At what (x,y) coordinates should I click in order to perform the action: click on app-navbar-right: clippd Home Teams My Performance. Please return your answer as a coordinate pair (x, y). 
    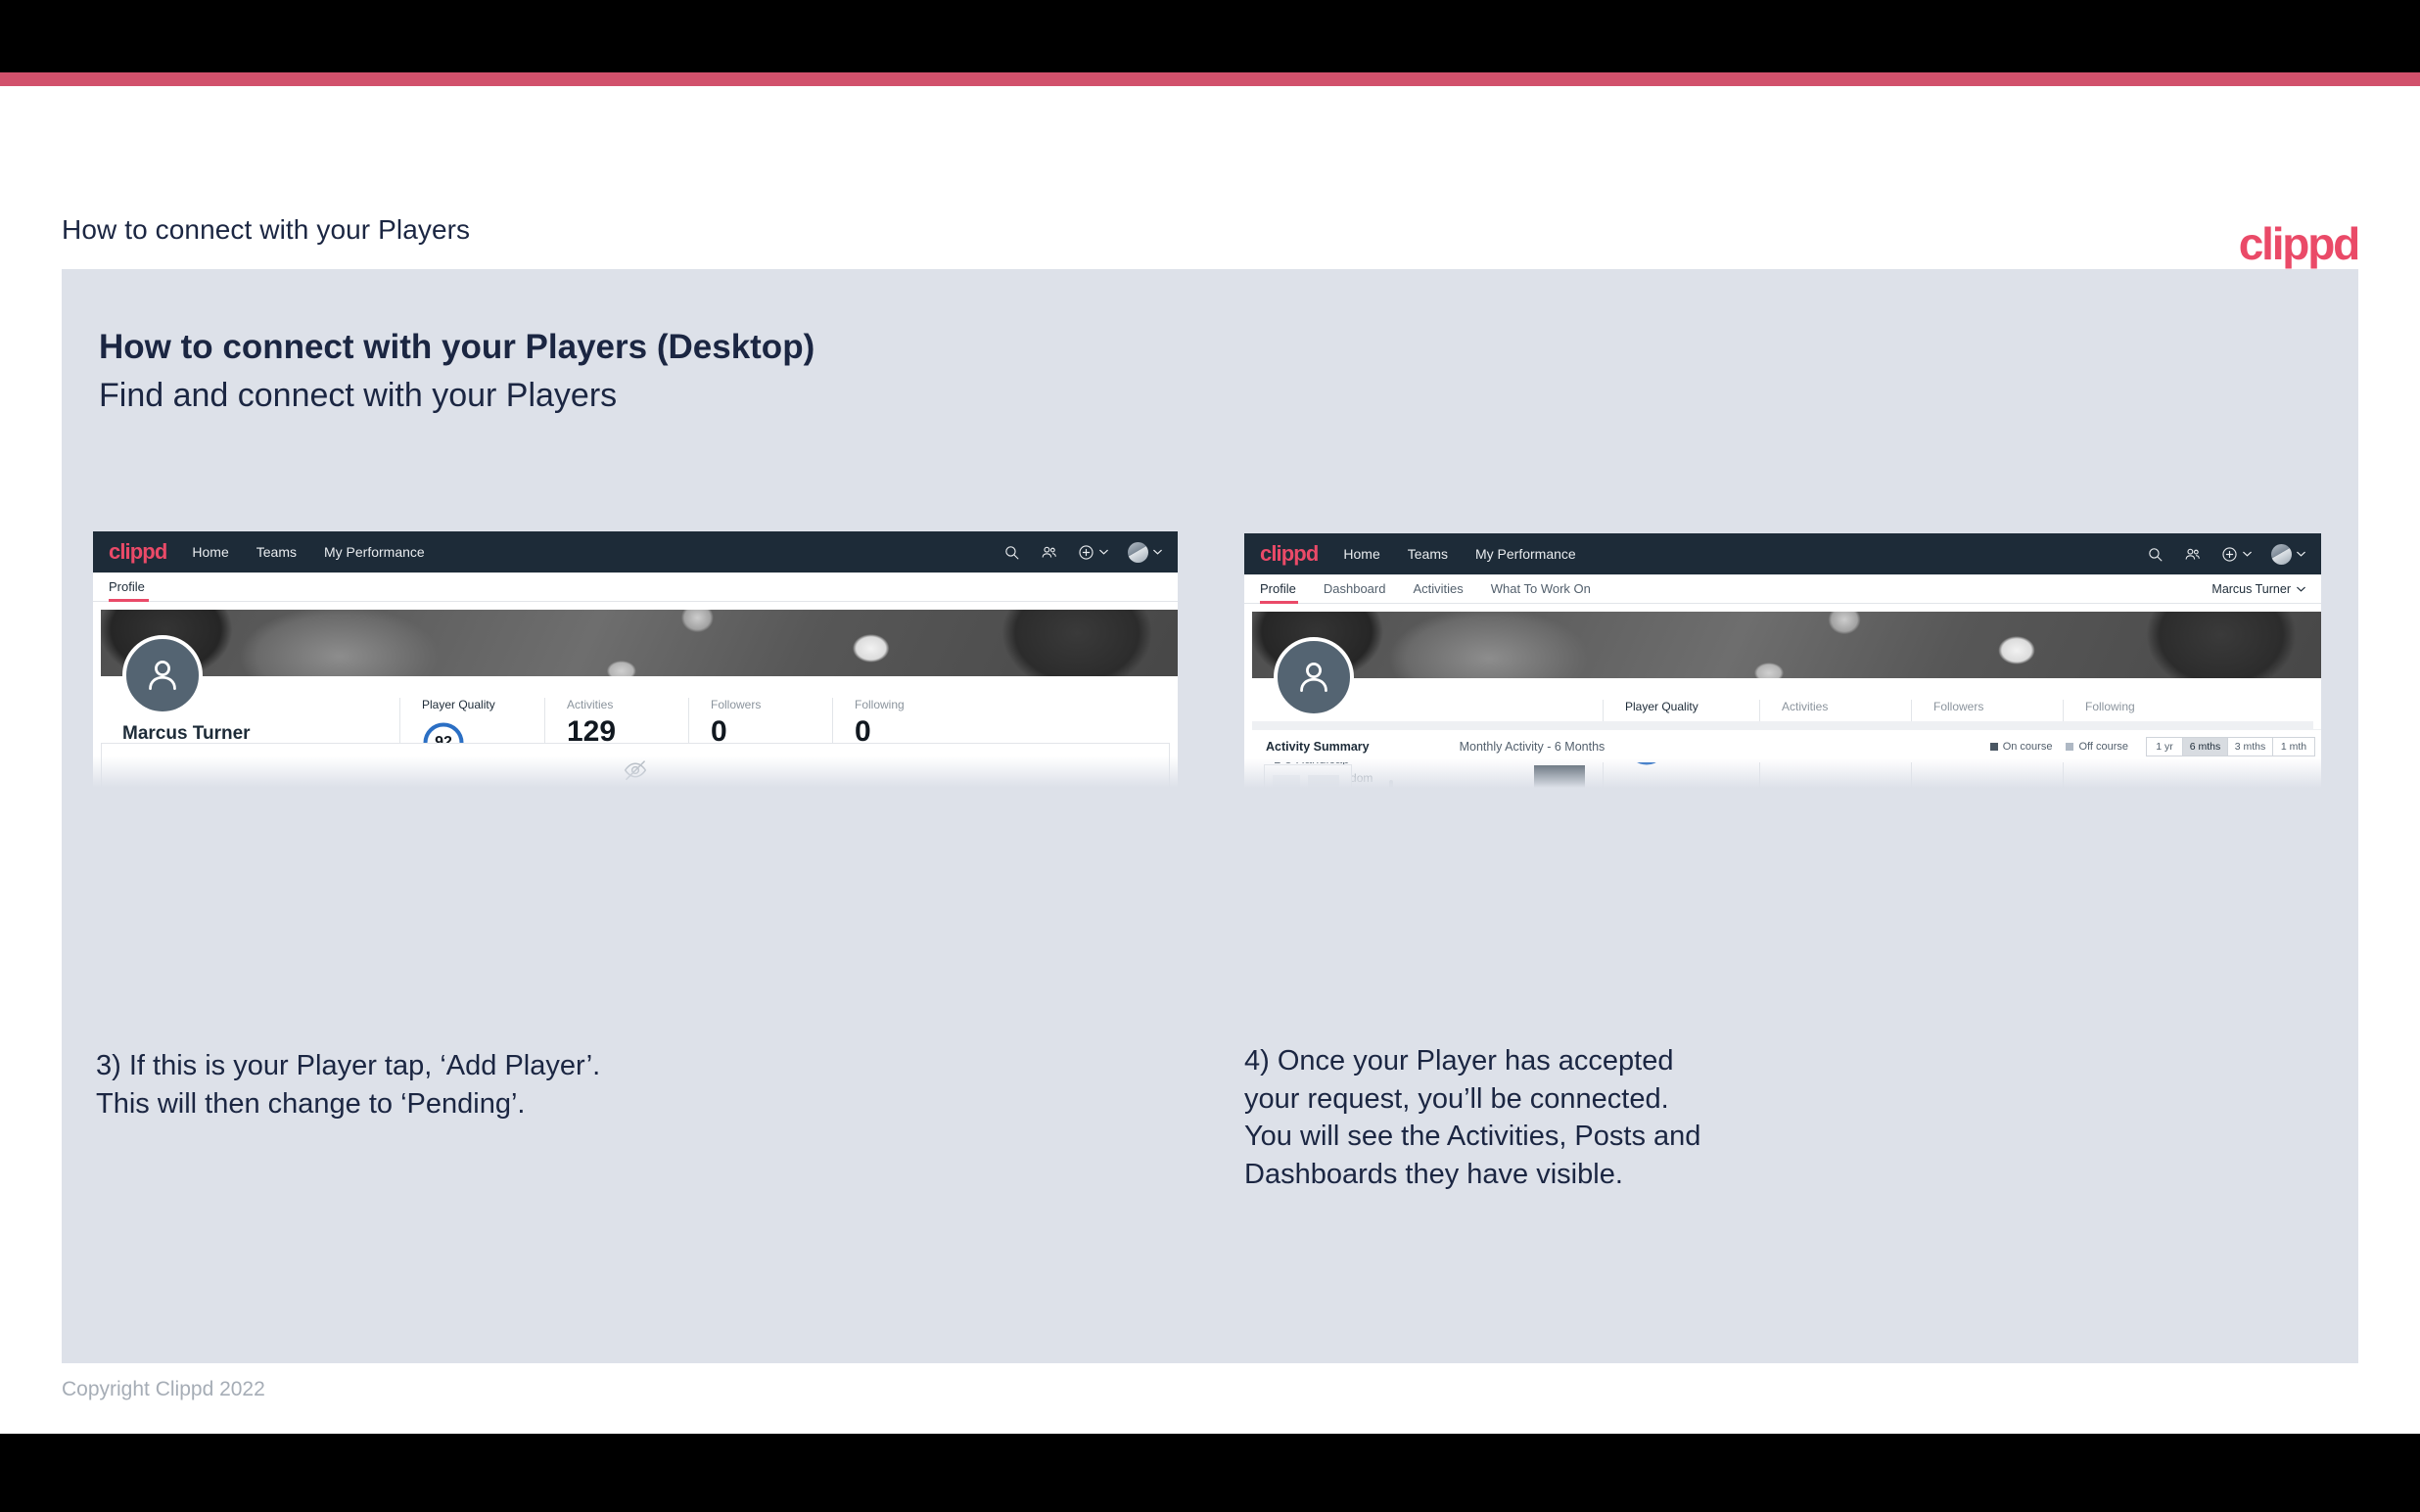
    Looking at the image, I should click on (1782, 553).